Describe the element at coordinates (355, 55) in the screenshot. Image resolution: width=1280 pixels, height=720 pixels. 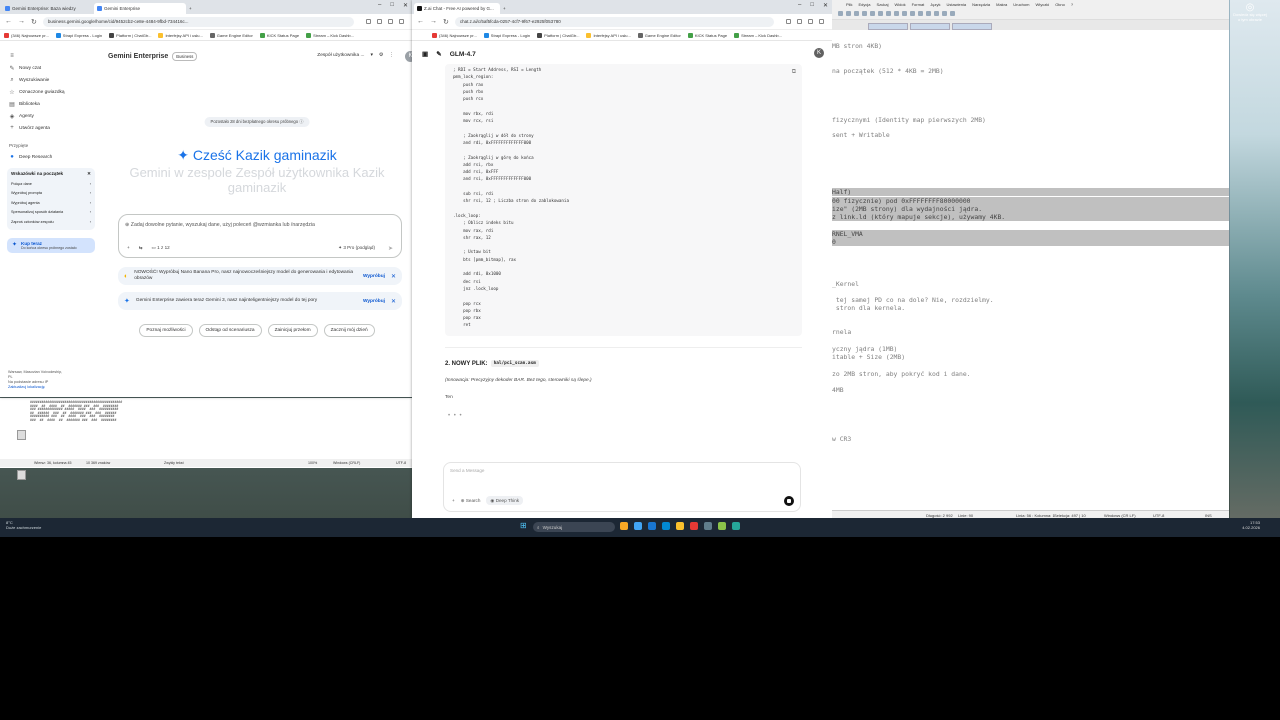
I see `team-selector: Zespół użytkownika ... ▾ ⚙ ⋮` at that location.